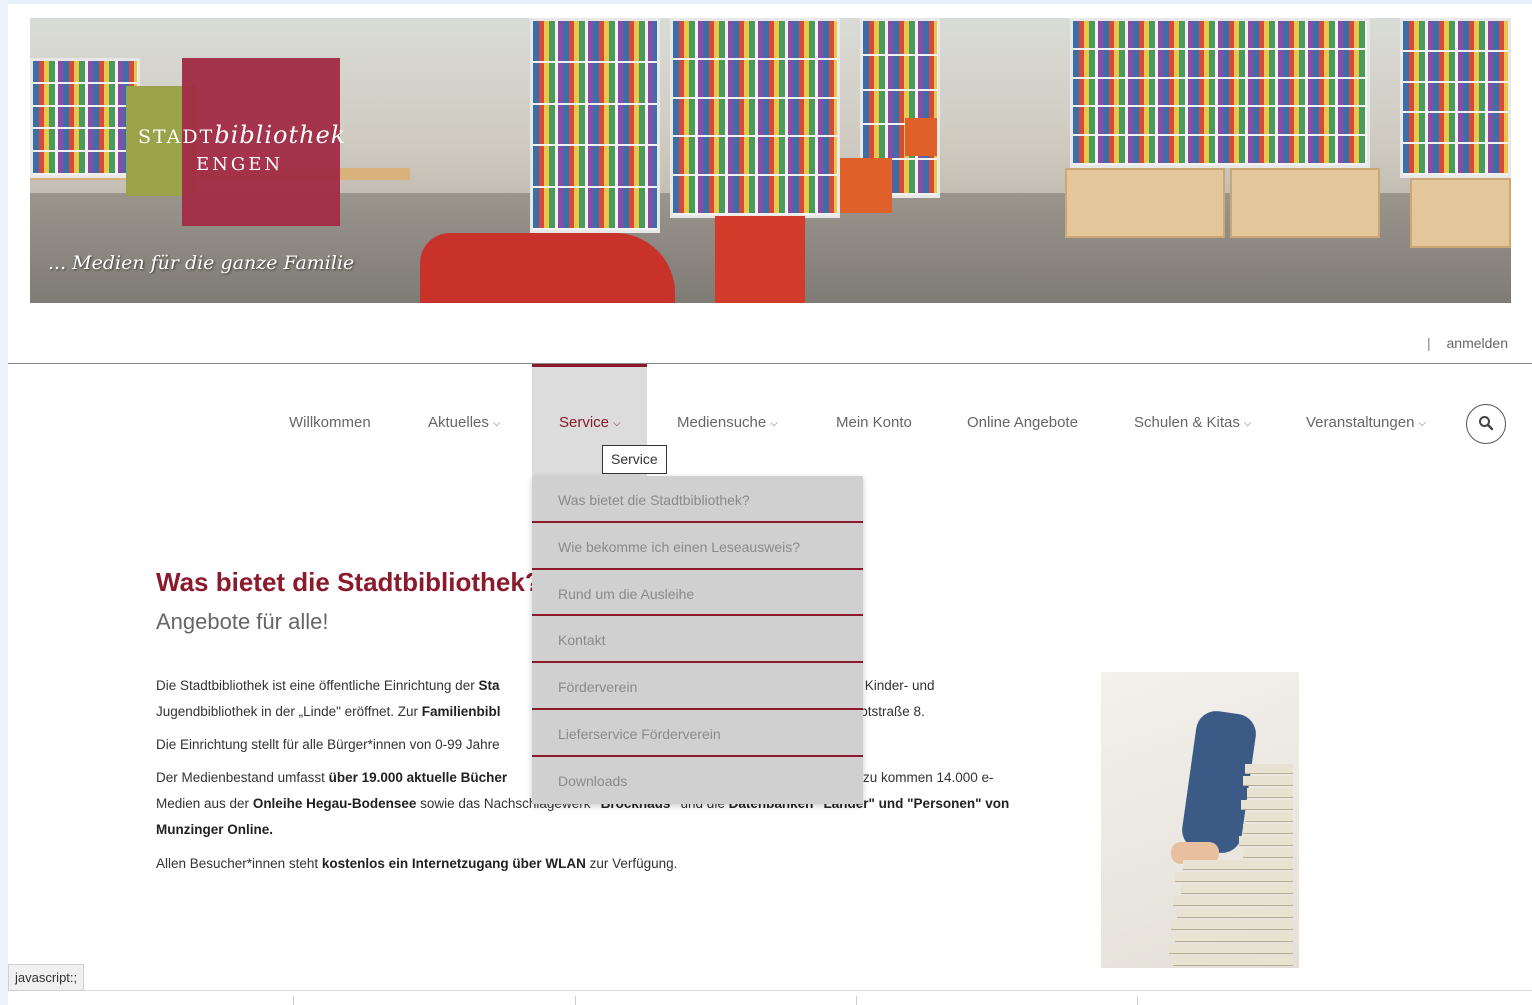 The width and height of the screenshot is (1532, 1005). Describe the element at coordinates (697, 733) in the screenshot. I see `dropdown-item-lieferservice: Lieferservice Förderverein` at that location.